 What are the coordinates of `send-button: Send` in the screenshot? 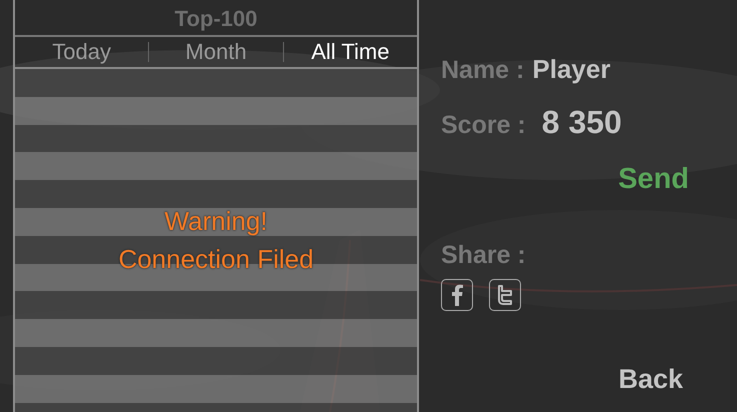 It's located at (653, 179).